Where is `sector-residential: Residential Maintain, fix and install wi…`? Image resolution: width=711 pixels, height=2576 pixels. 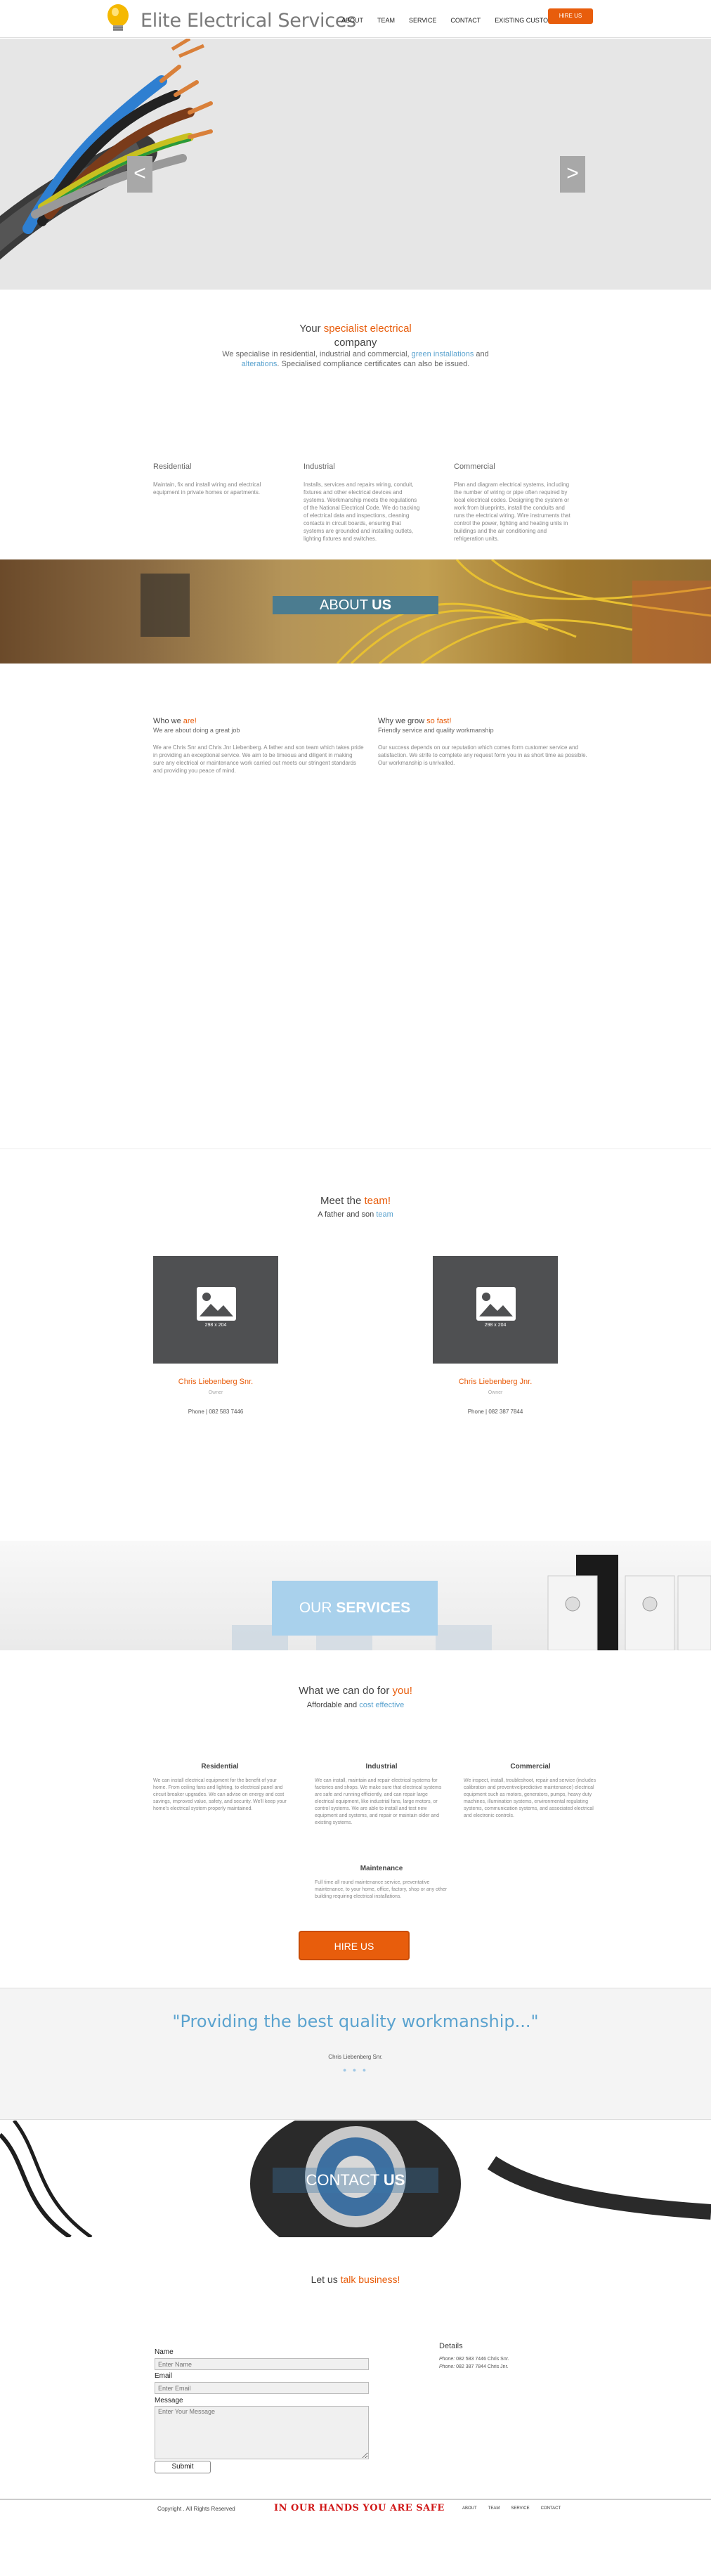 sector-residential: Residential Maintain, fix and install wi… is located at coordinates (213, 479).